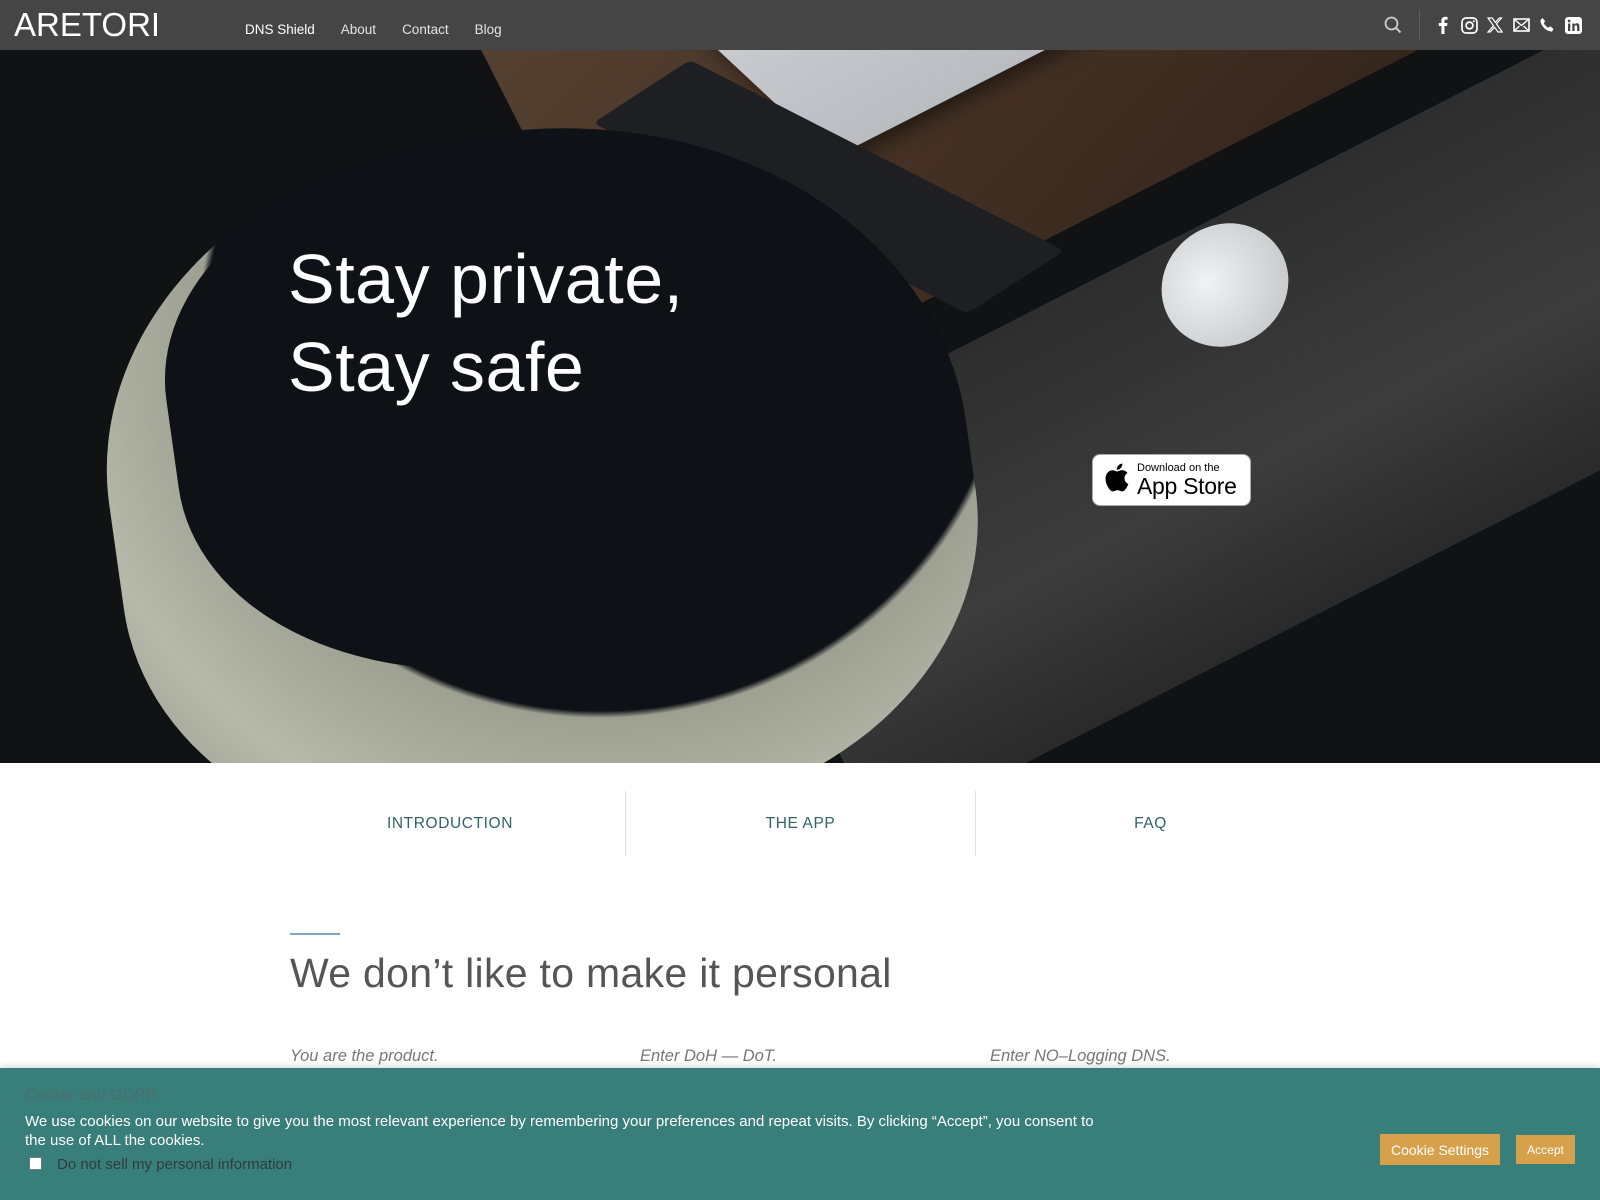  What do you see at coordinates (1187, 486) in the screenshot?
I see `app-store-line2: App Store` at bounding box center [1187, 486].